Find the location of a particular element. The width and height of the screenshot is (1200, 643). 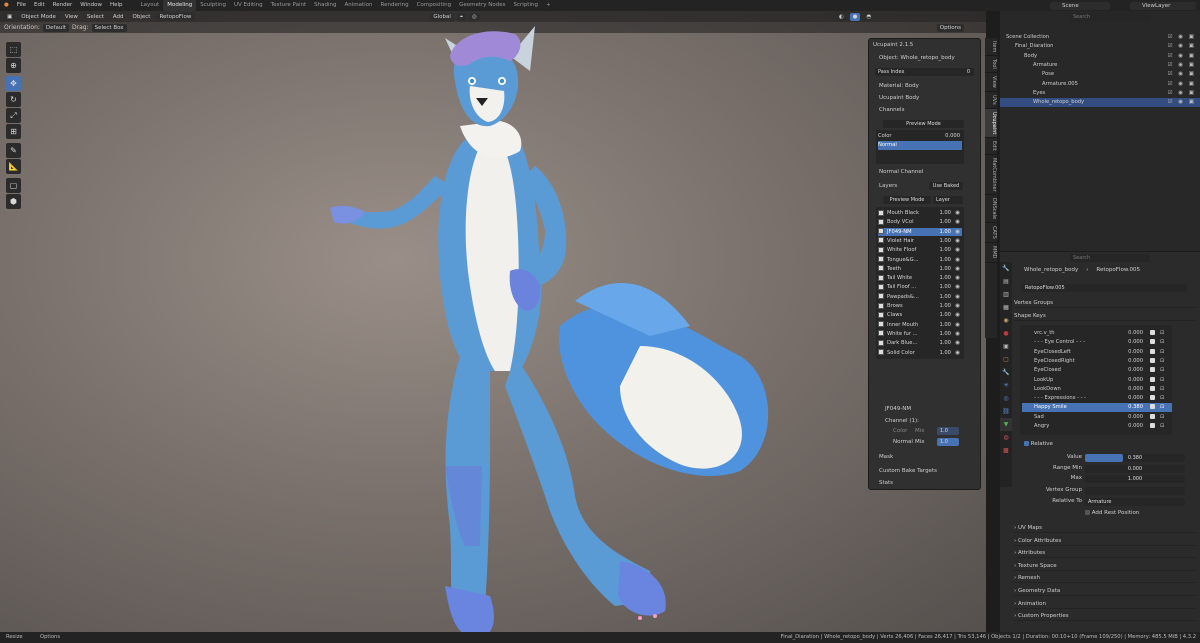

outliner-row: Armature ☑ ◉ ▣ is located at coordinates (1100, 65).